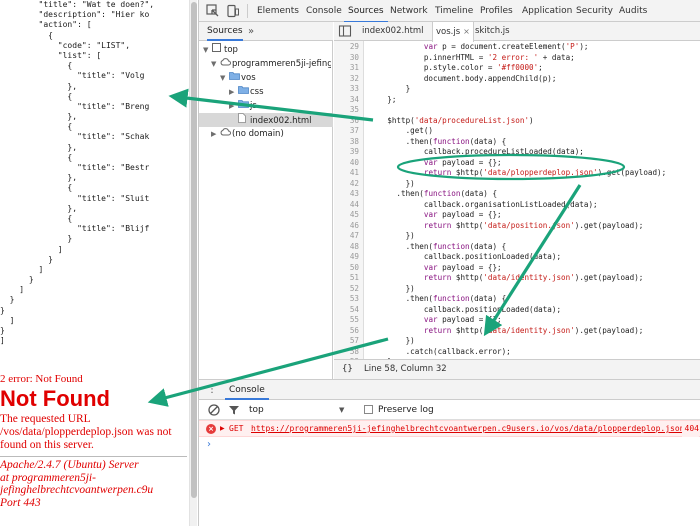 This screenshot has height=526, width=700. I want to click on tree-item-css: ▶ css, so click(280, 92).